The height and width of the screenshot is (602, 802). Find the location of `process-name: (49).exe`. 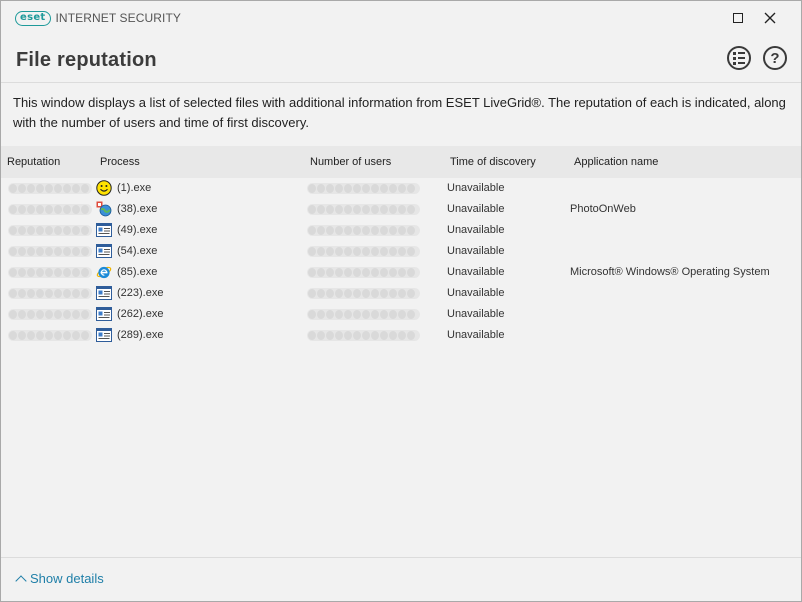

process-name: (49).exe is located at coordinates (137, 230).